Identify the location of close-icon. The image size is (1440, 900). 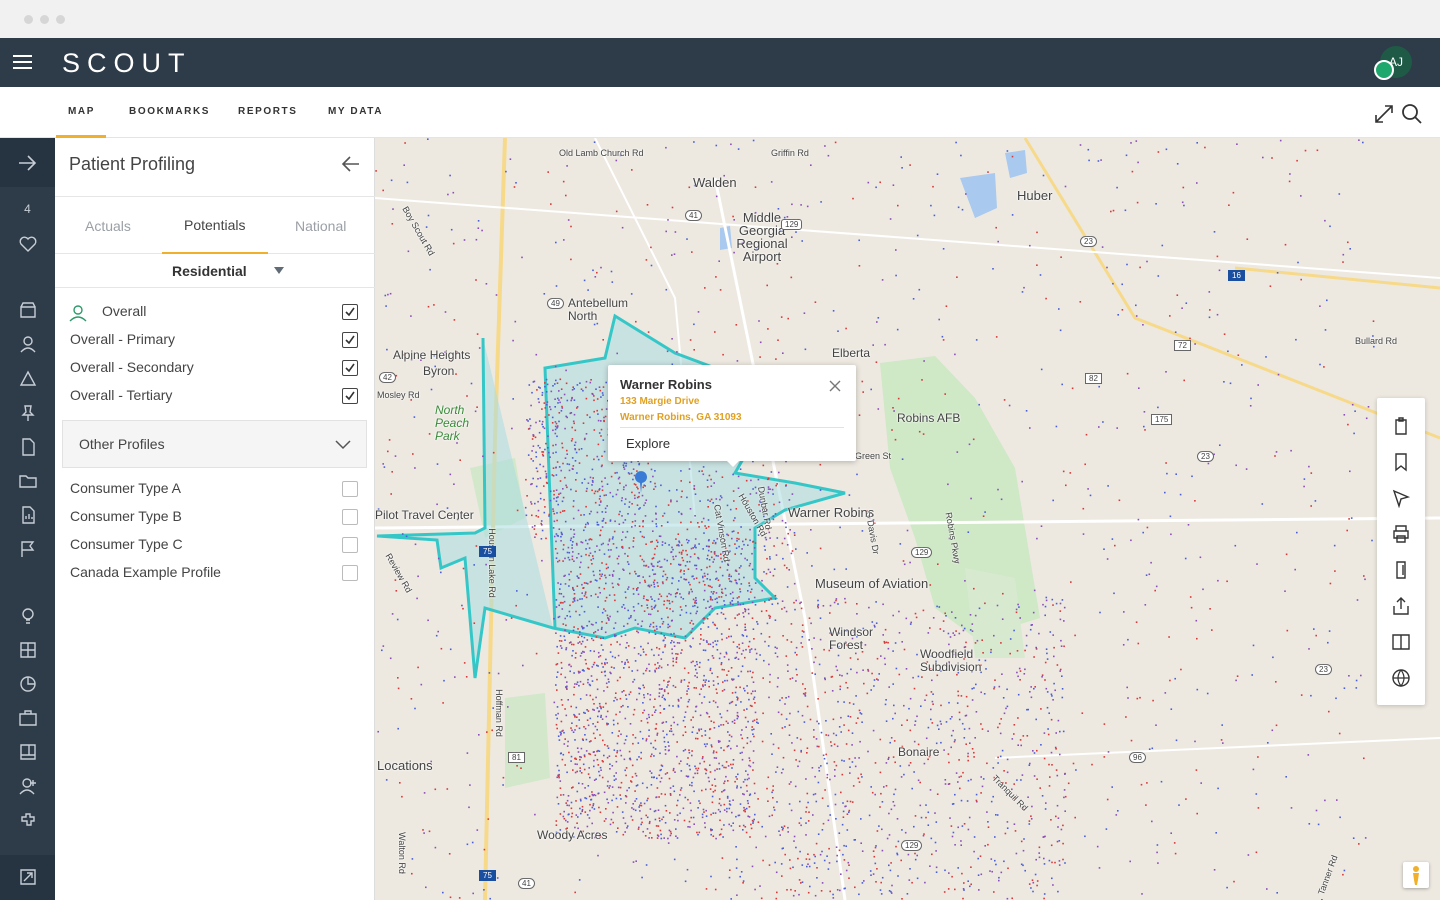
(835, 386).